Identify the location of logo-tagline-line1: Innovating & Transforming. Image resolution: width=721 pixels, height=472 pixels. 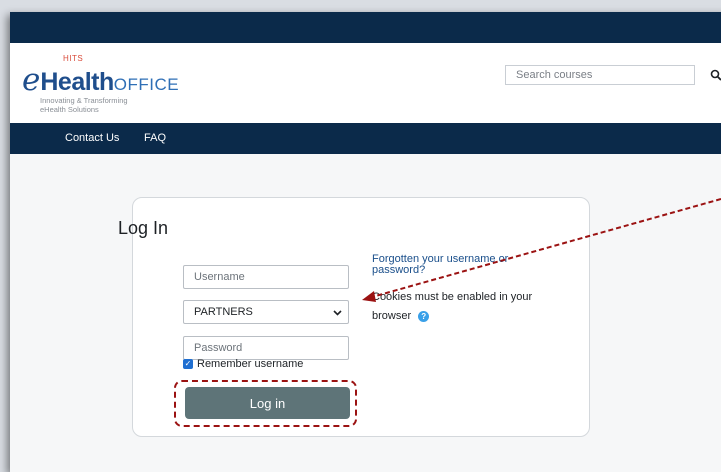
(84, 100).